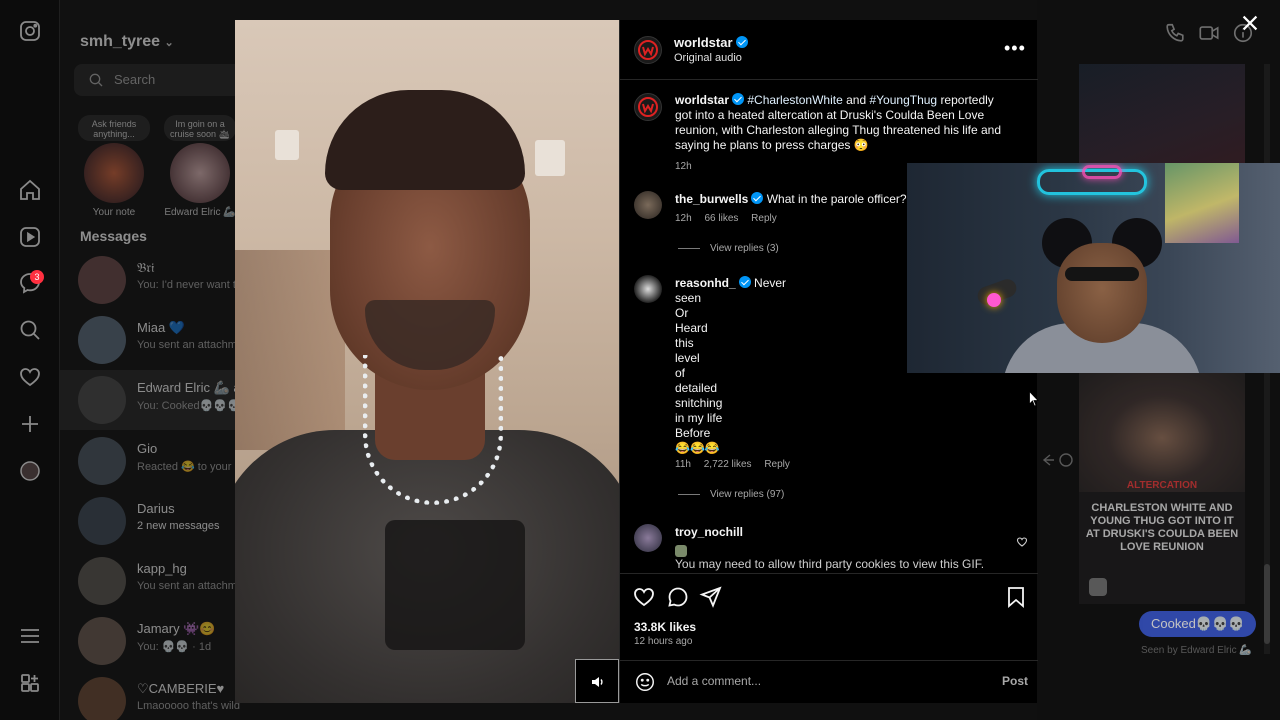  Describe the element at coordinates (711, 597) in the screenshot. I see `share-icon` at that location.